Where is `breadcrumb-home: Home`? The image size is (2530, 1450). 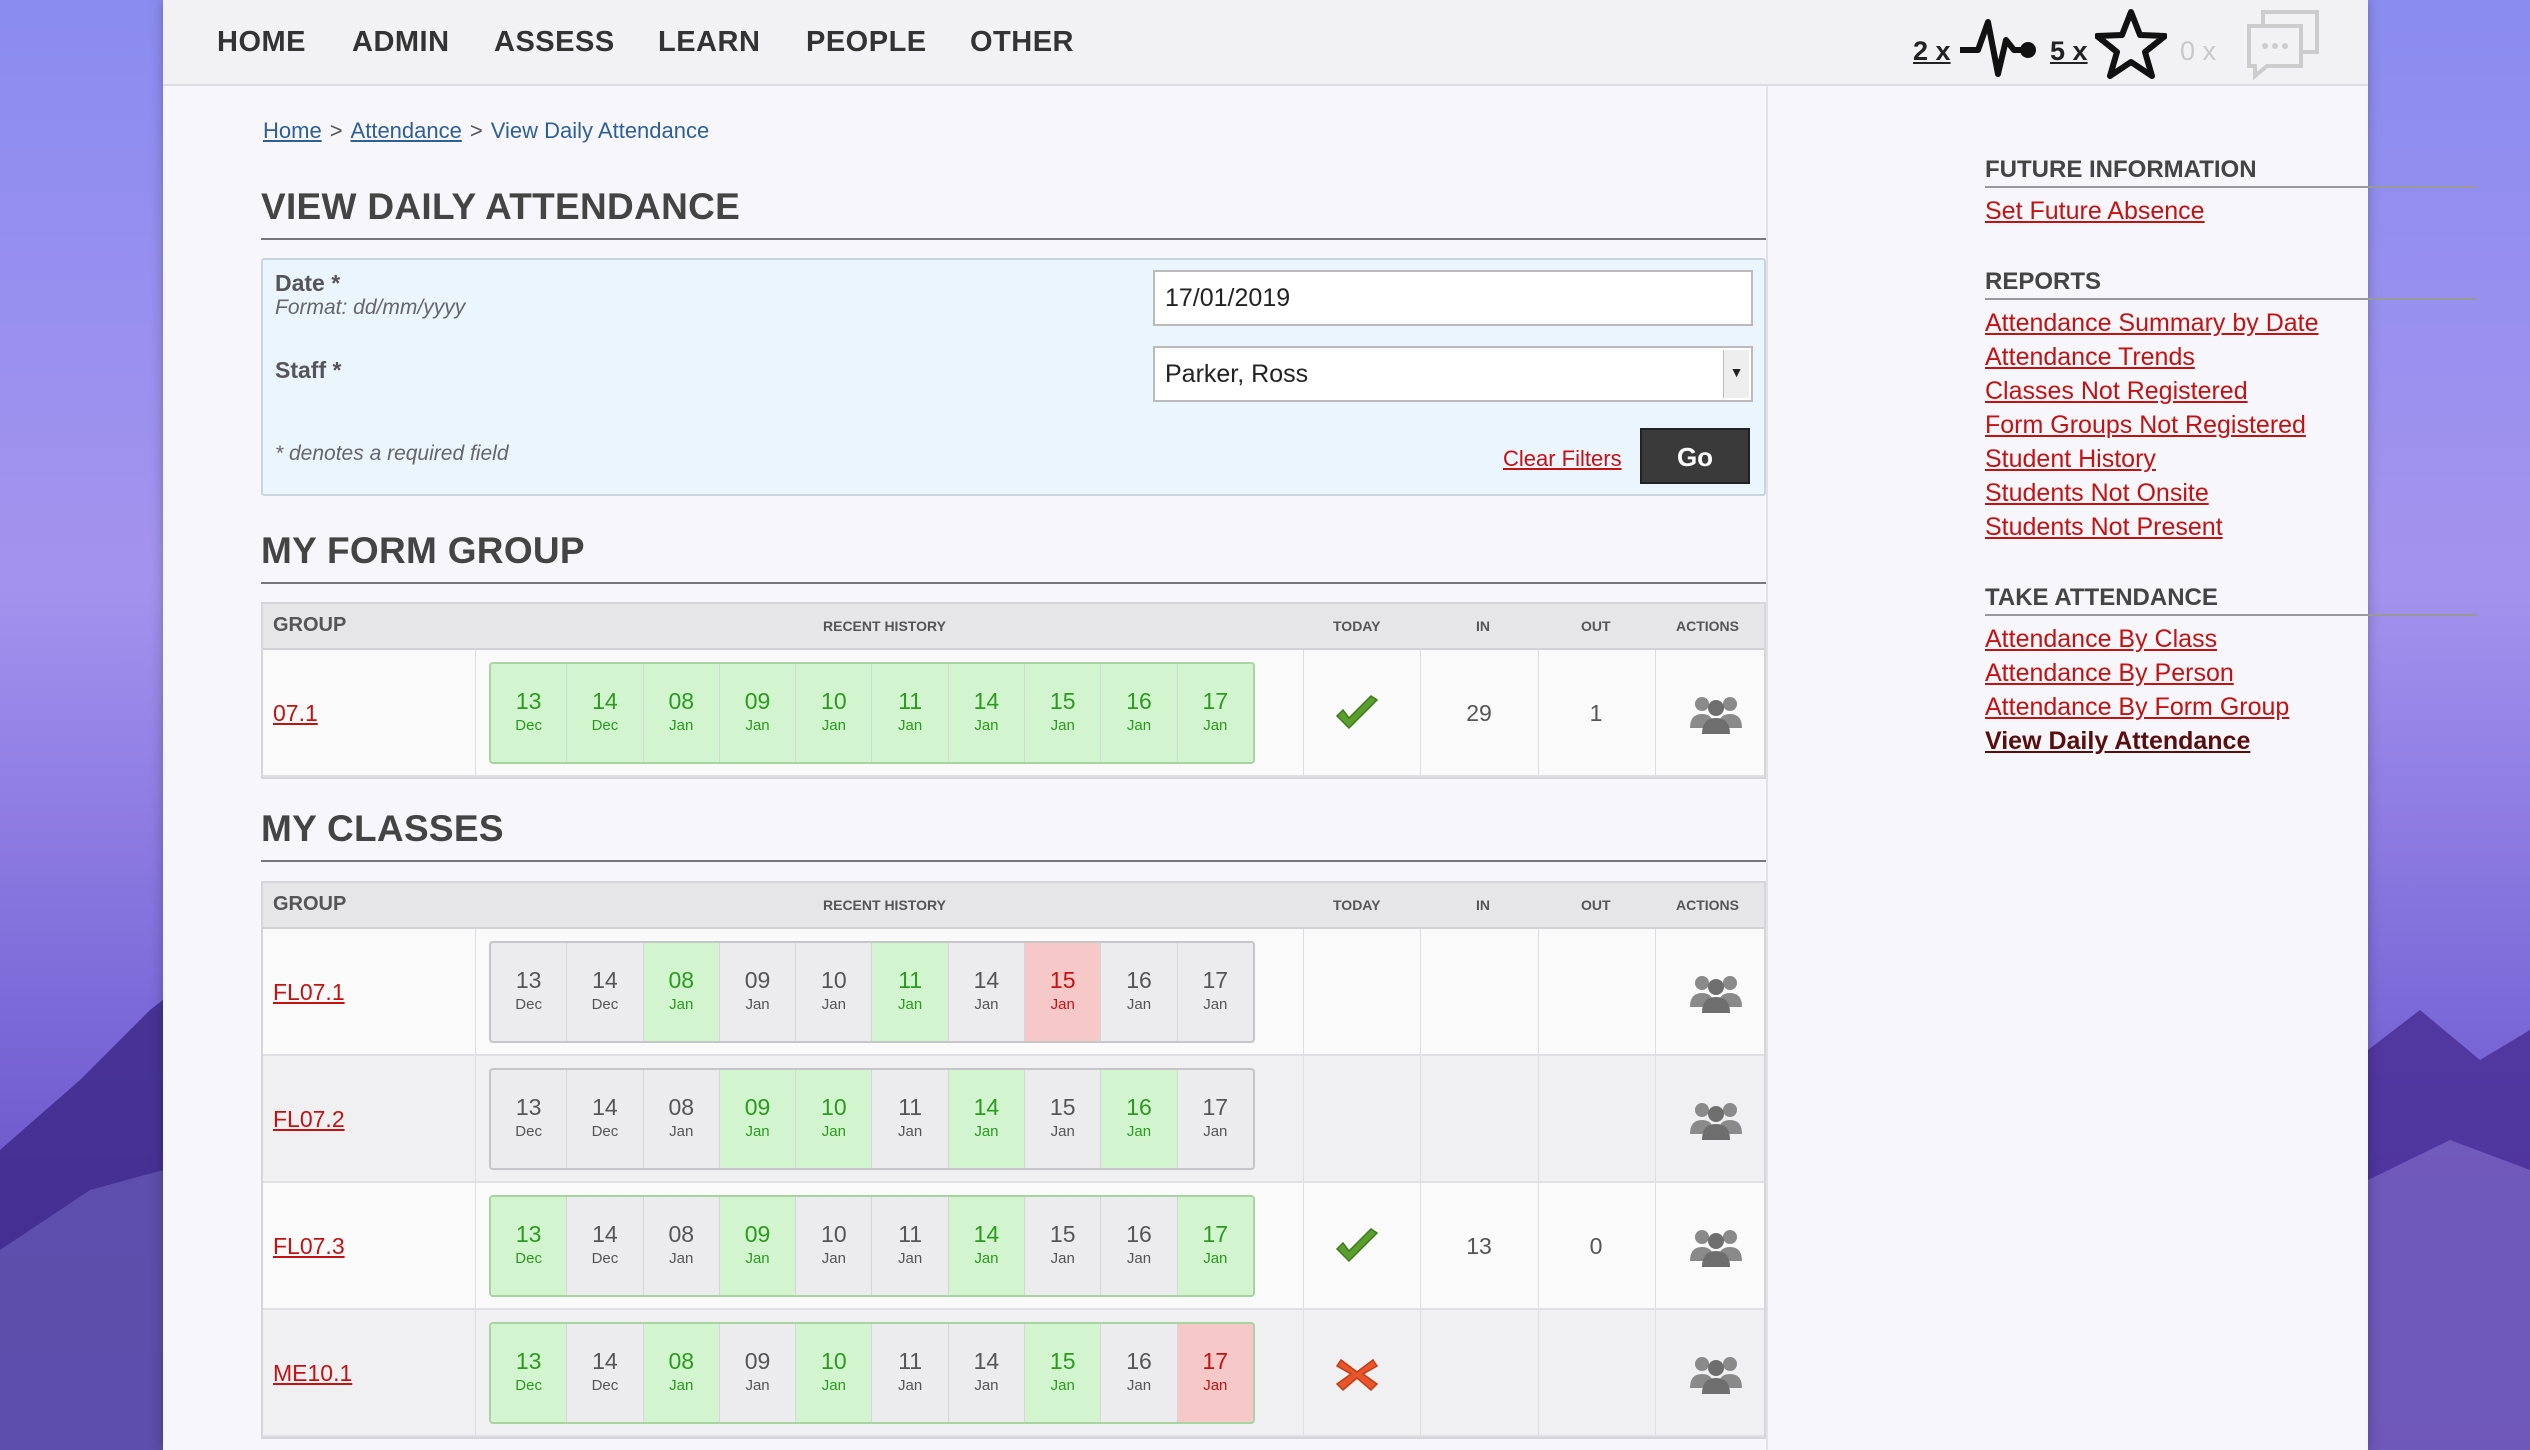
breadcrumb-home: Home is located at coordinates (292, 130).